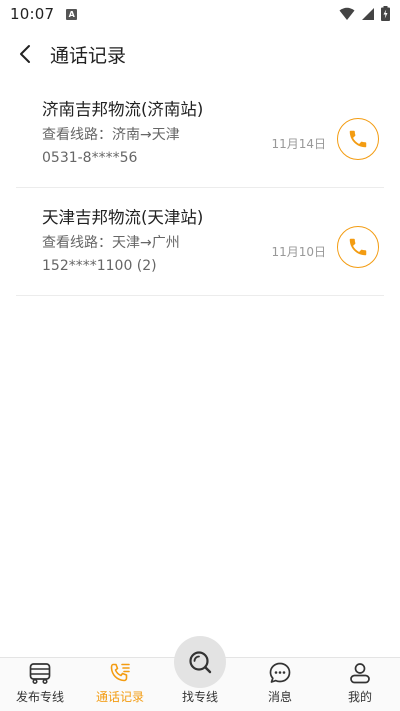  Describe the element at coordinates (40, 673) in the screenshot. I see `truck-icon` at that location.